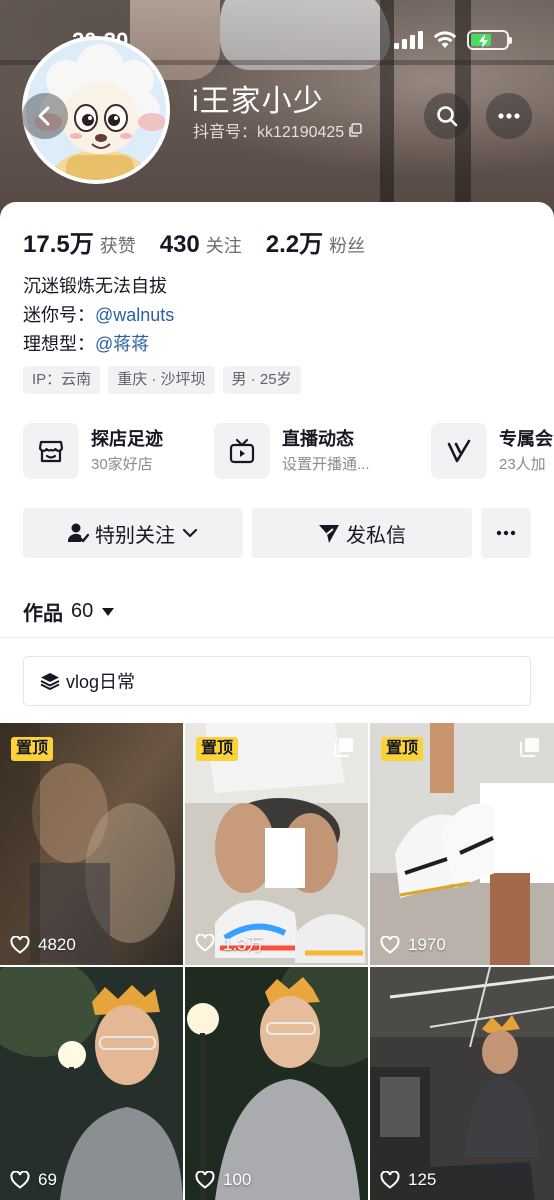  I want to click on bio-line: 沉迷锻炼无法自拔, so click(95, 286).